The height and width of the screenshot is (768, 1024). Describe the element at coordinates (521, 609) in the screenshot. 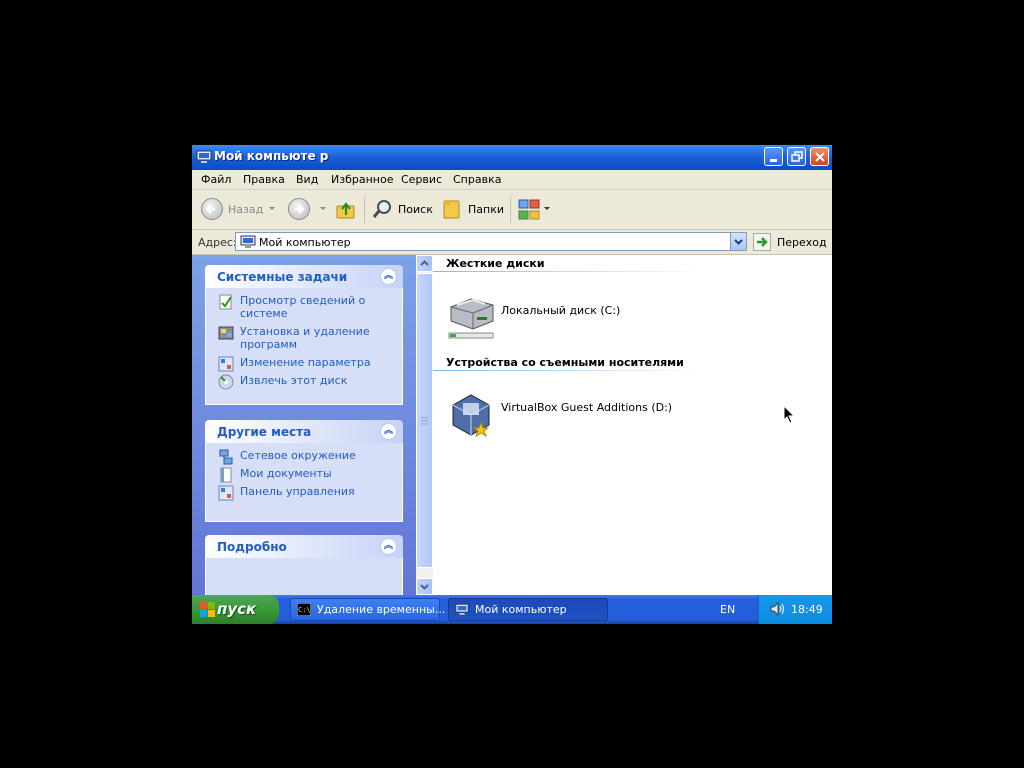

I see `taskbar-button-label: Мой компьютер` at that location.